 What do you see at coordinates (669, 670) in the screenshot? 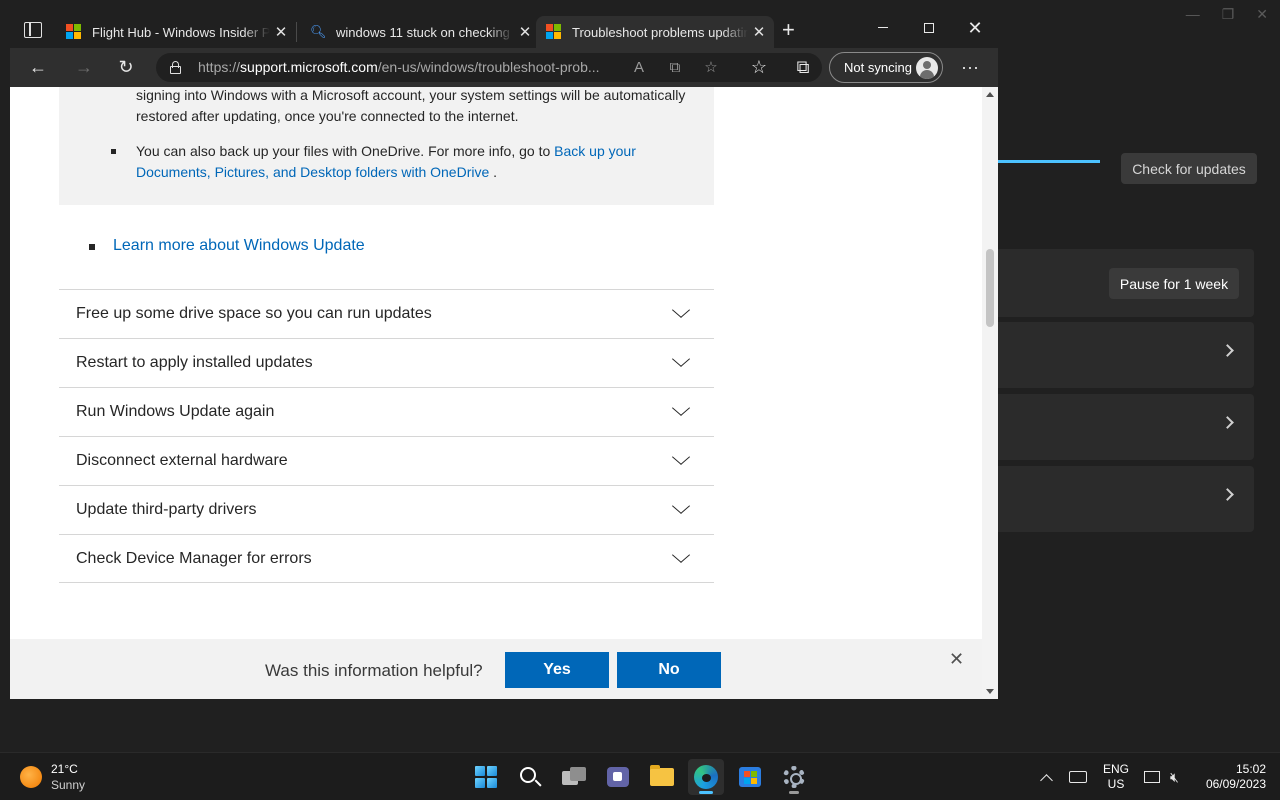
I see `feedback-no-button: No` at bounding box center [669, 670].